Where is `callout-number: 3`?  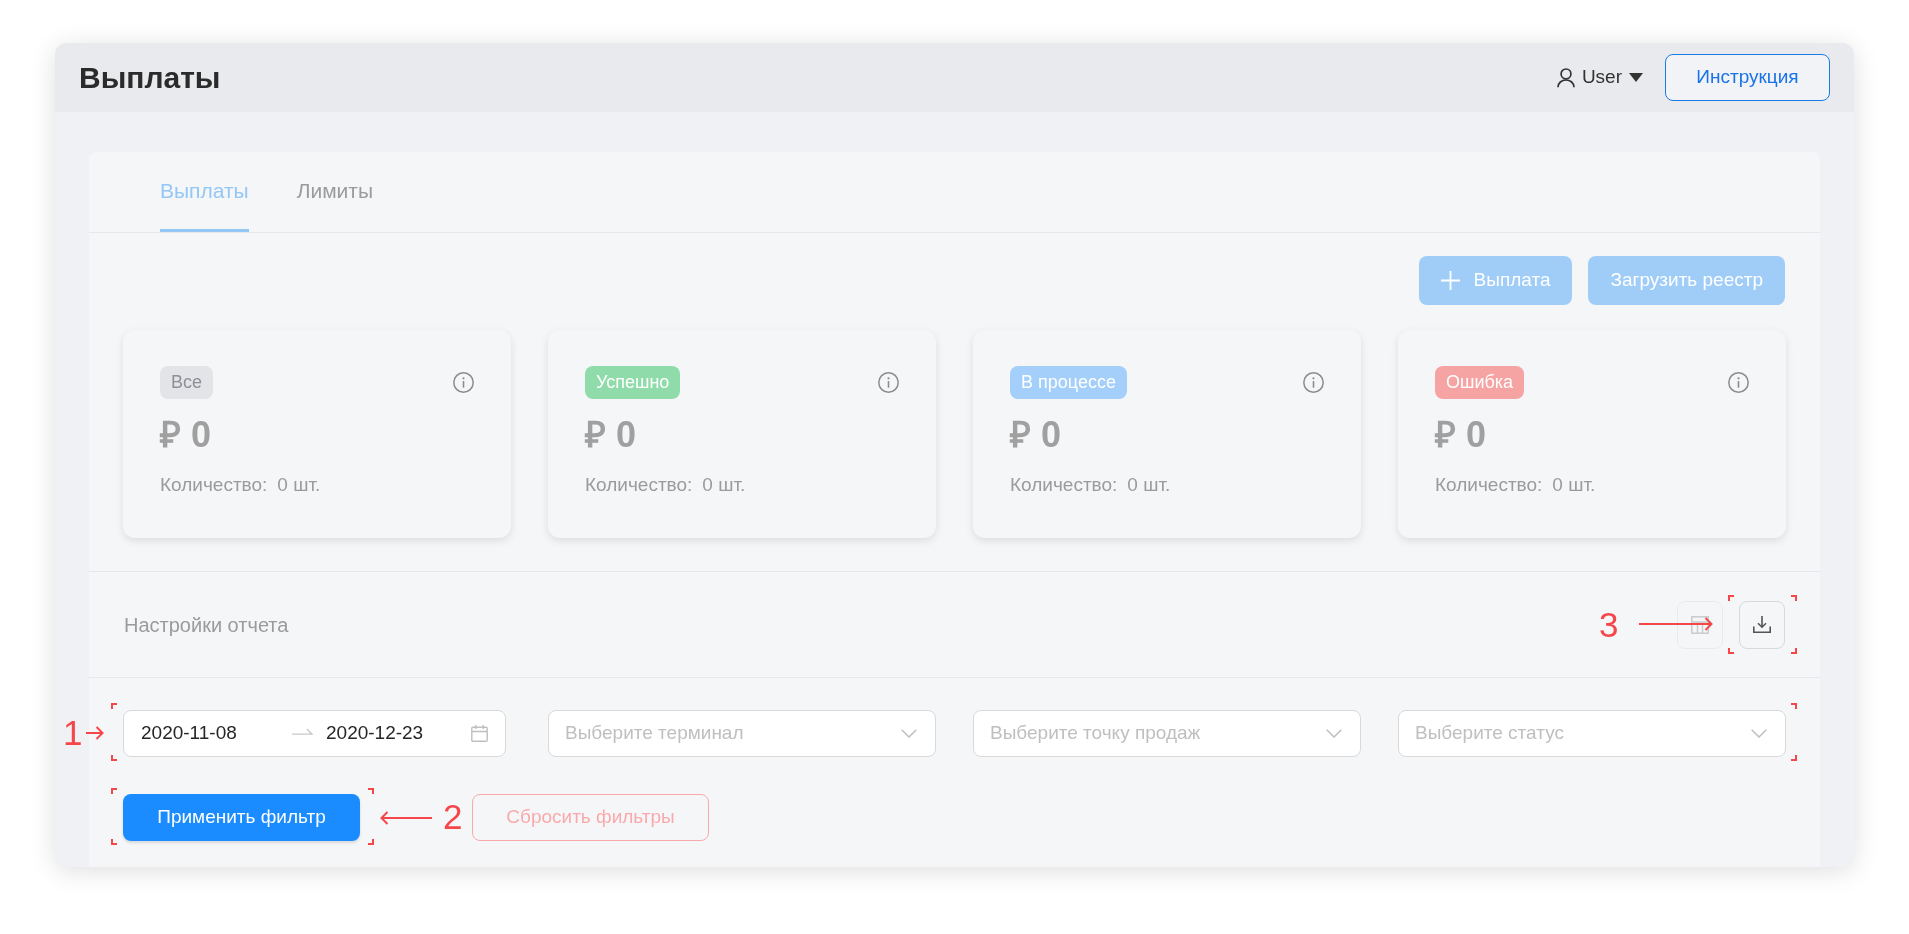 callout-number: 3 is located at coordinates (1609, 624).